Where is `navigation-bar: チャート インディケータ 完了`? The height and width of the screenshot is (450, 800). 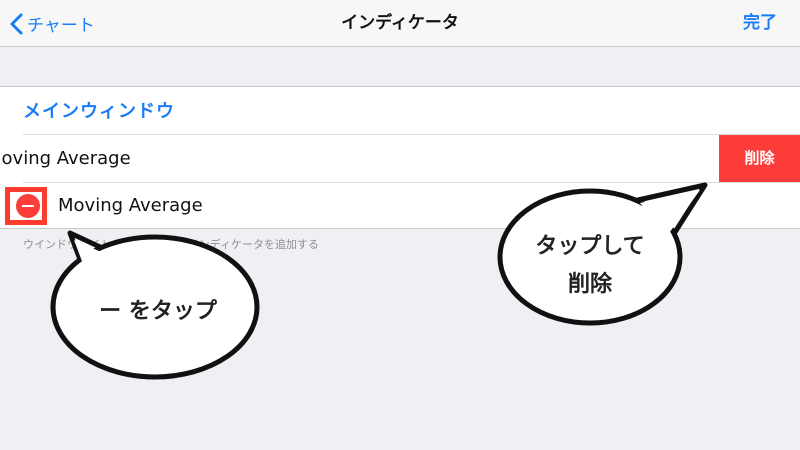 navigation-bar: チャート インディケータ 完了 is located at coordinates (400, 23).